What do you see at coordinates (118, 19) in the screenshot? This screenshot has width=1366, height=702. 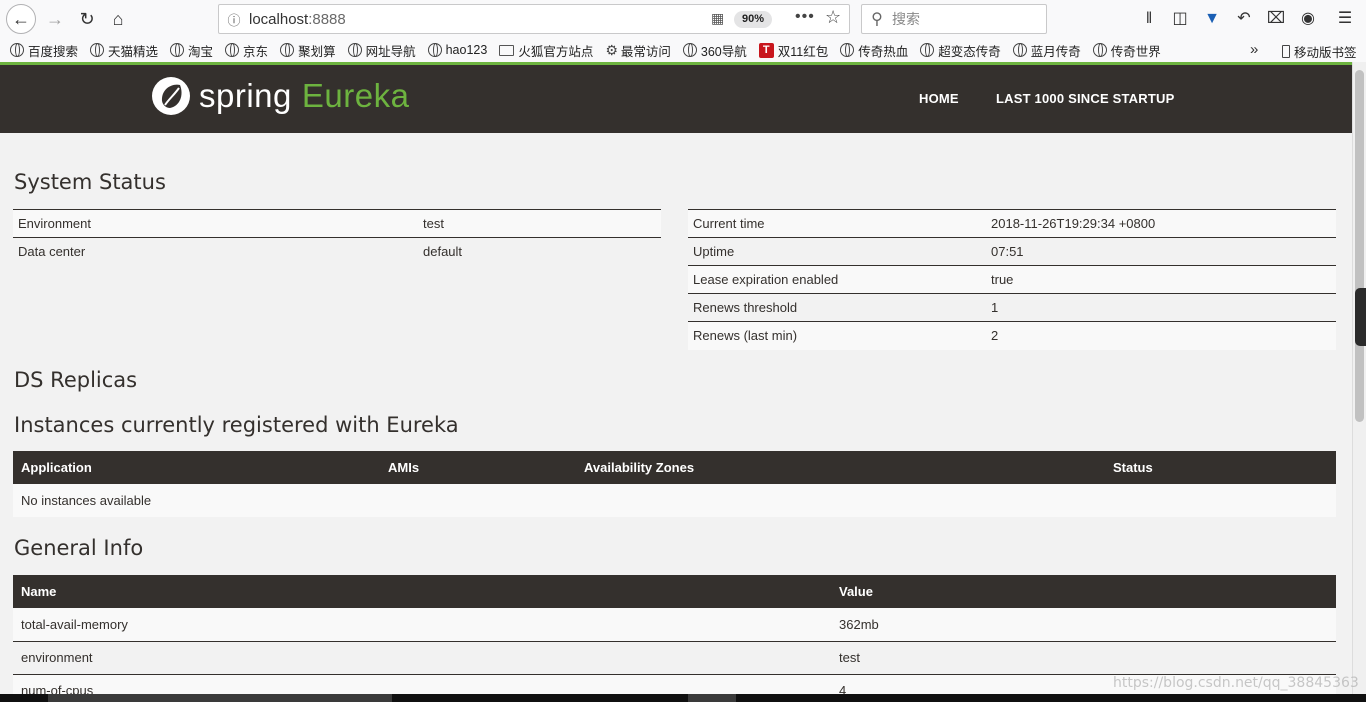 I see `home-icon: ⌂` at bounding box center [118, 19].